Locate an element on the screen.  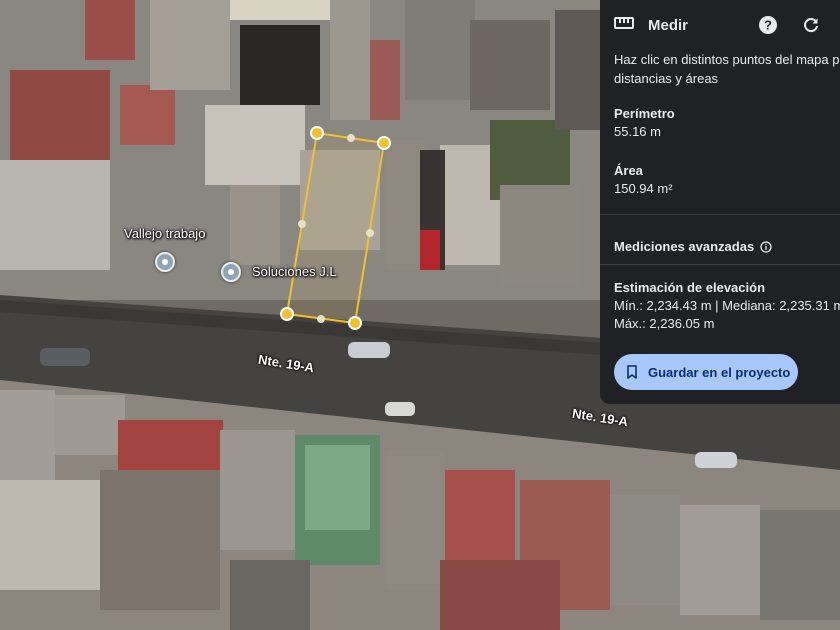
elevation-max: Máx.: 2,236.05 m is located at coordinates (664, 323).